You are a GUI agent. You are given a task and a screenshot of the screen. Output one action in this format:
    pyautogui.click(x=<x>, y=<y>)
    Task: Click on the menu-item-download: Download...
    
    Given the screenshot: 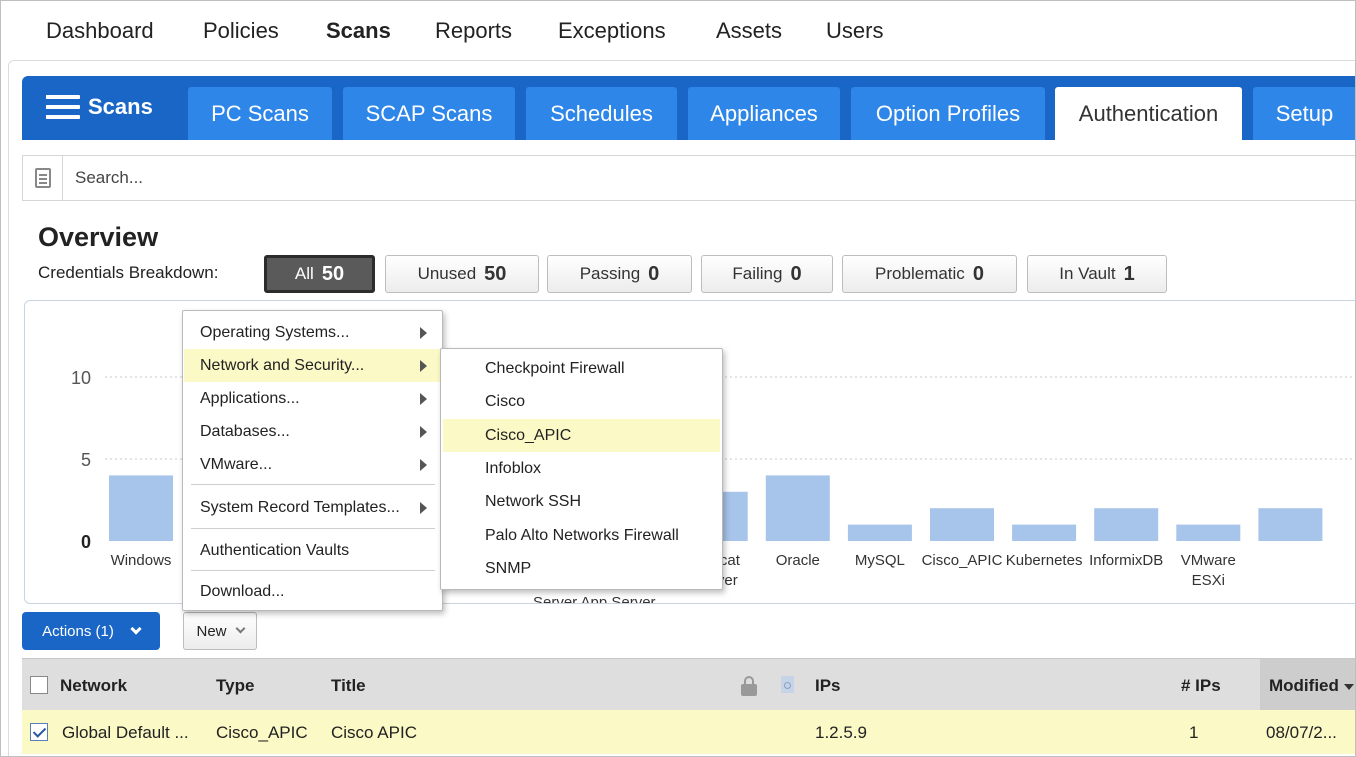 What is the action you would take?
    pyautogui.click(x=312, y=591)
    